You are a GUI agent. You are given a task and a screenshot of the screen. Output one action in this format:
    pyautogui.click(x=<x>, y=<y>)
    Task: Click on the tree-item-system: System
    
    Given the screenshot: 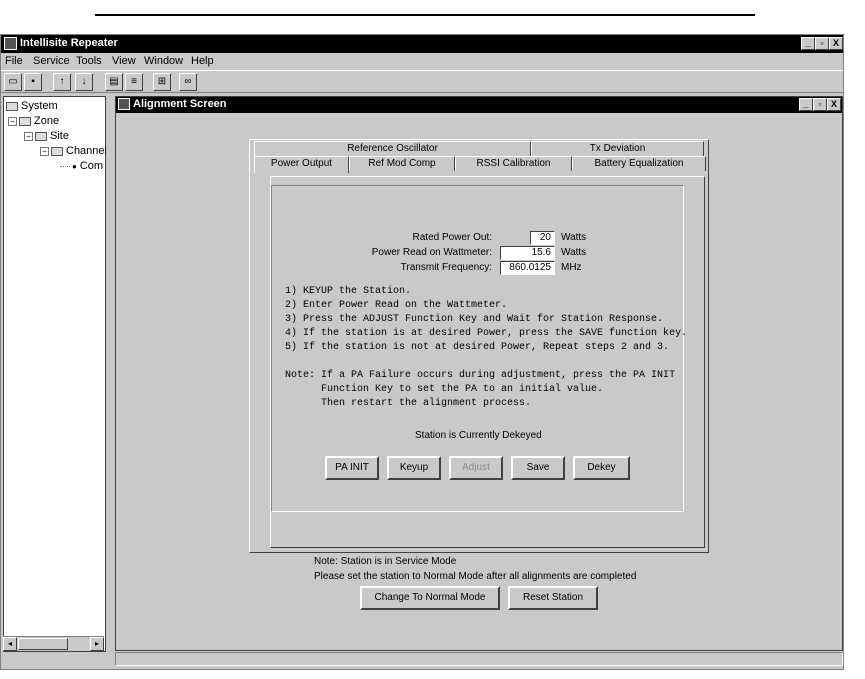 What is the action you would take?
    pyautogui.click(x=32, y=106)
    